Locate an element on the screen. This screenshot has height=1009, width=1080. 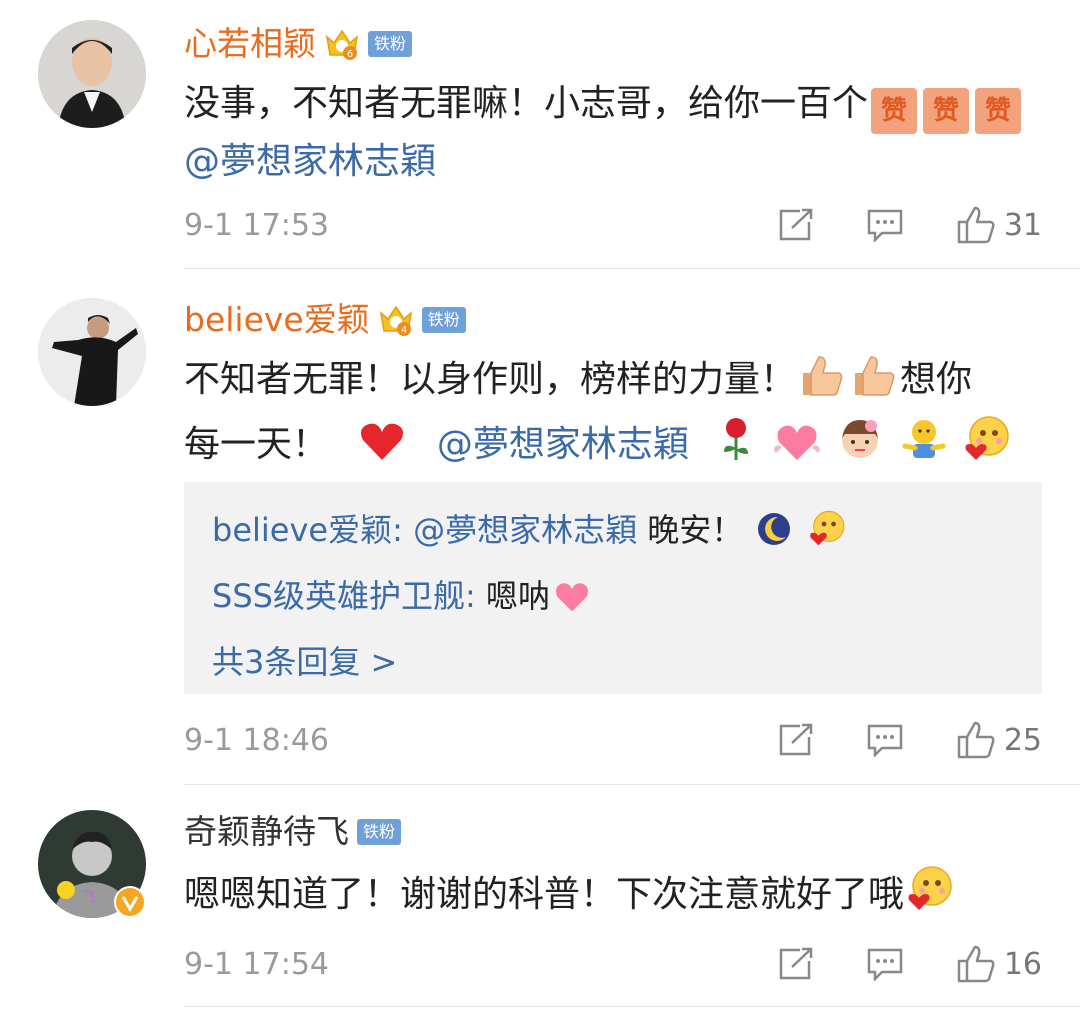
like-count: 16 is located at coordinates (1022, 964).